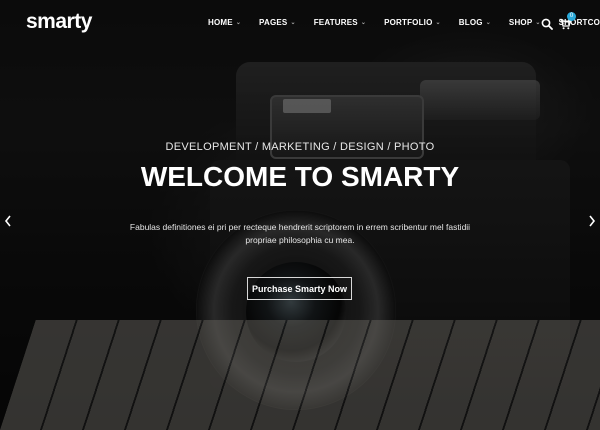 The width and height of the screenshot is (600, 430). I want to click on hero-subtitle: DEVELOPMENT / MARKETING / DESIGN / PHOTO, so click(300, 147).